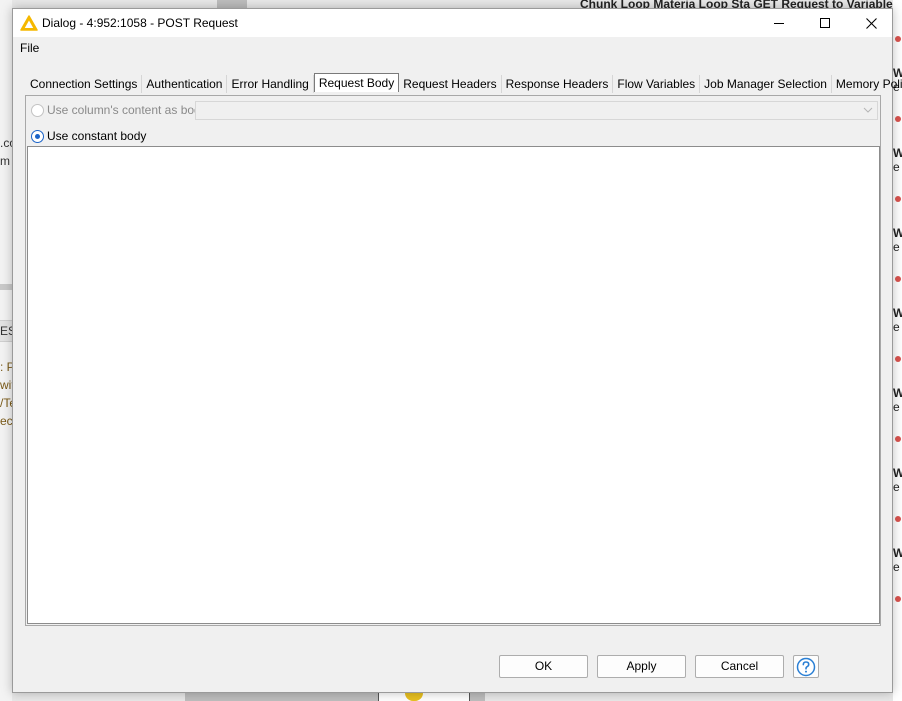 This screenshot has height=701, width=902. What do you see at coordinates (6, 367) in the screenshot?
I see `background-left-text: : P` at bounding box center [6, 367].